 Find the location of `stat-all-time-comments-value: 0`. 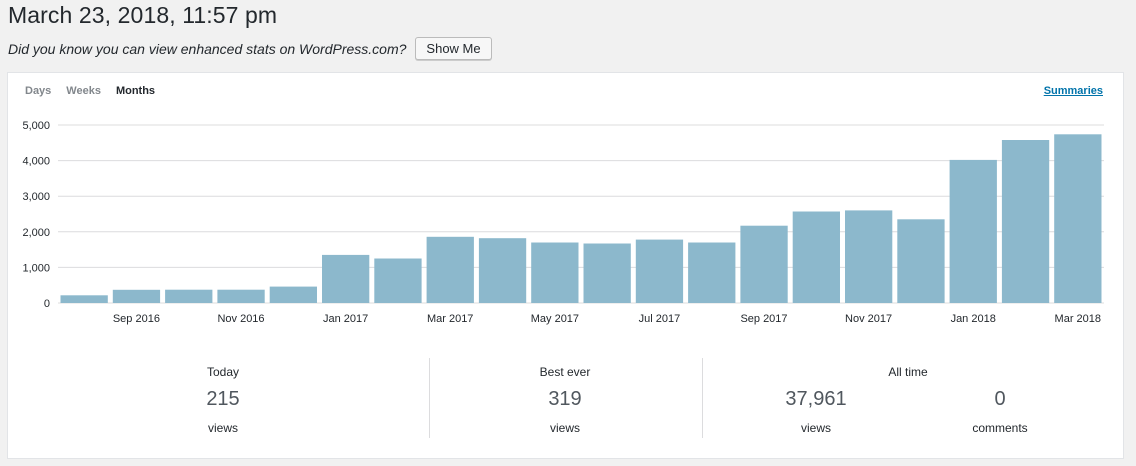

stat-all-time-comments-value: 0 is located at coordinates (1000, 399).